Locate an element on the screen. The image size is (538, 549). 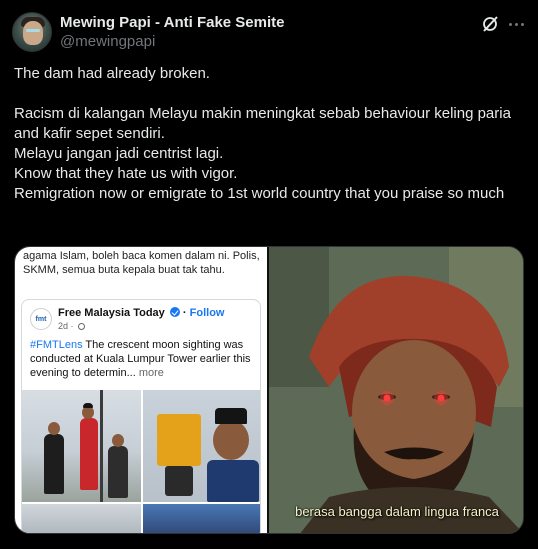
tripod is located at coordinates (179, 481).